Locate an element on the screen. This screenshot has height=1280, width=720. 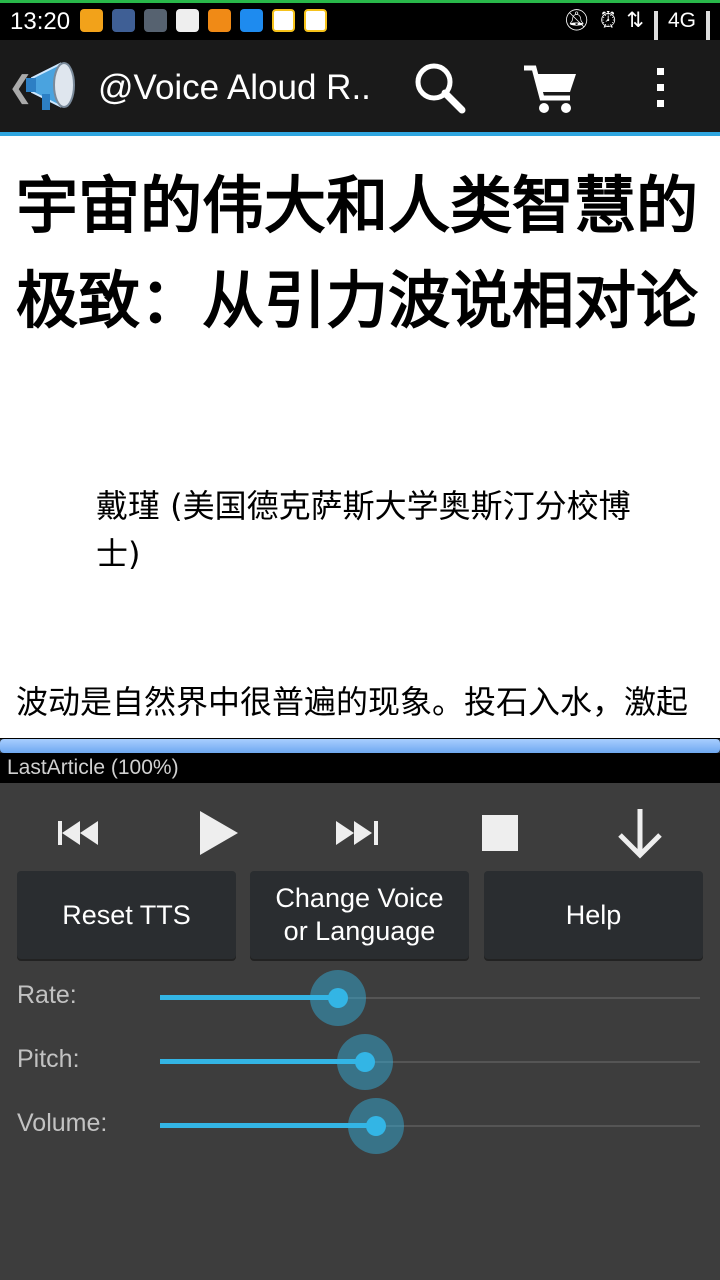
pitch-slider-row: Pitch: is located at coordinates (360, 1063).